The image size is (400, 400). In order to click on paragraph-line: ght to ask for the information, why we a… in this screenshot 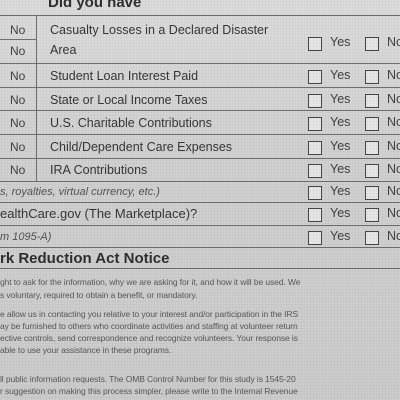, I will do `click(150, 282)`.